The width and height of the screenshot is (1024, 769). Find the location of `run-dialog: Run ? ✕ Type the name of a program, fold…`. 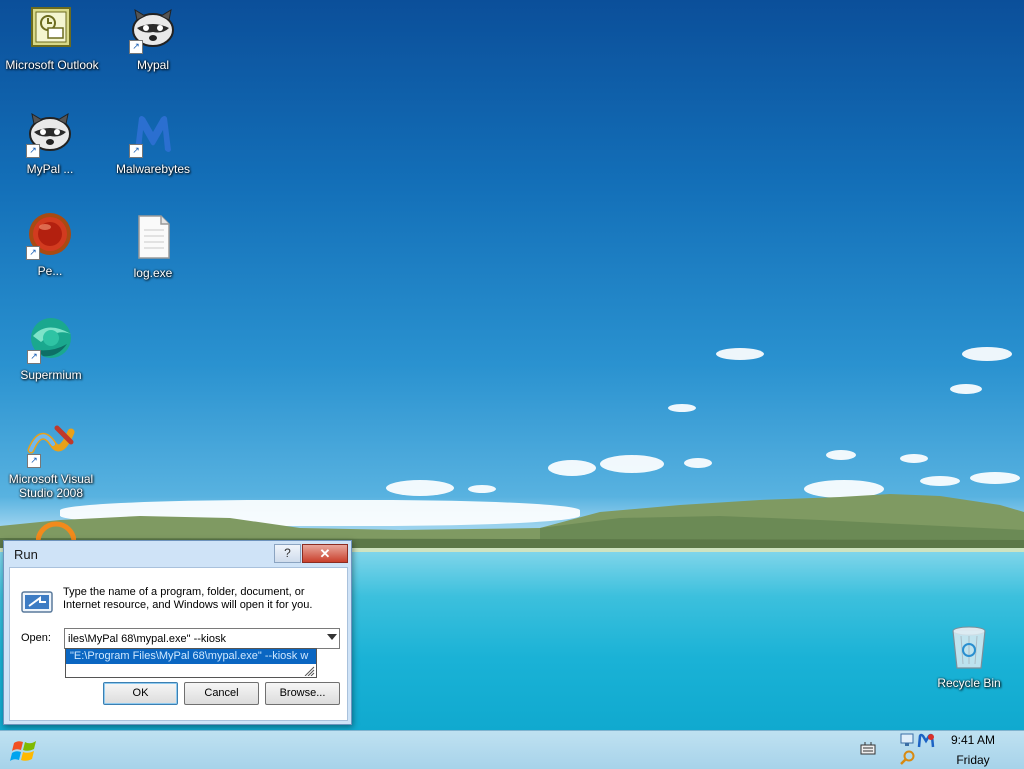

run-dialog: Run ? ✕ Type the name of a program, fold… is located at coordinates (177, 632).